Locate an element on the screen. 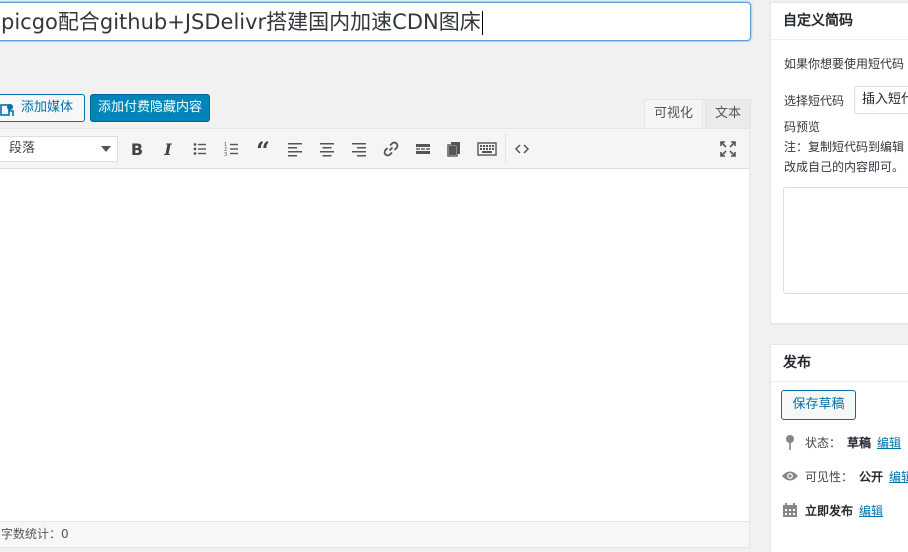  format-select-value: 段落 is located at coordinates (22, 148).